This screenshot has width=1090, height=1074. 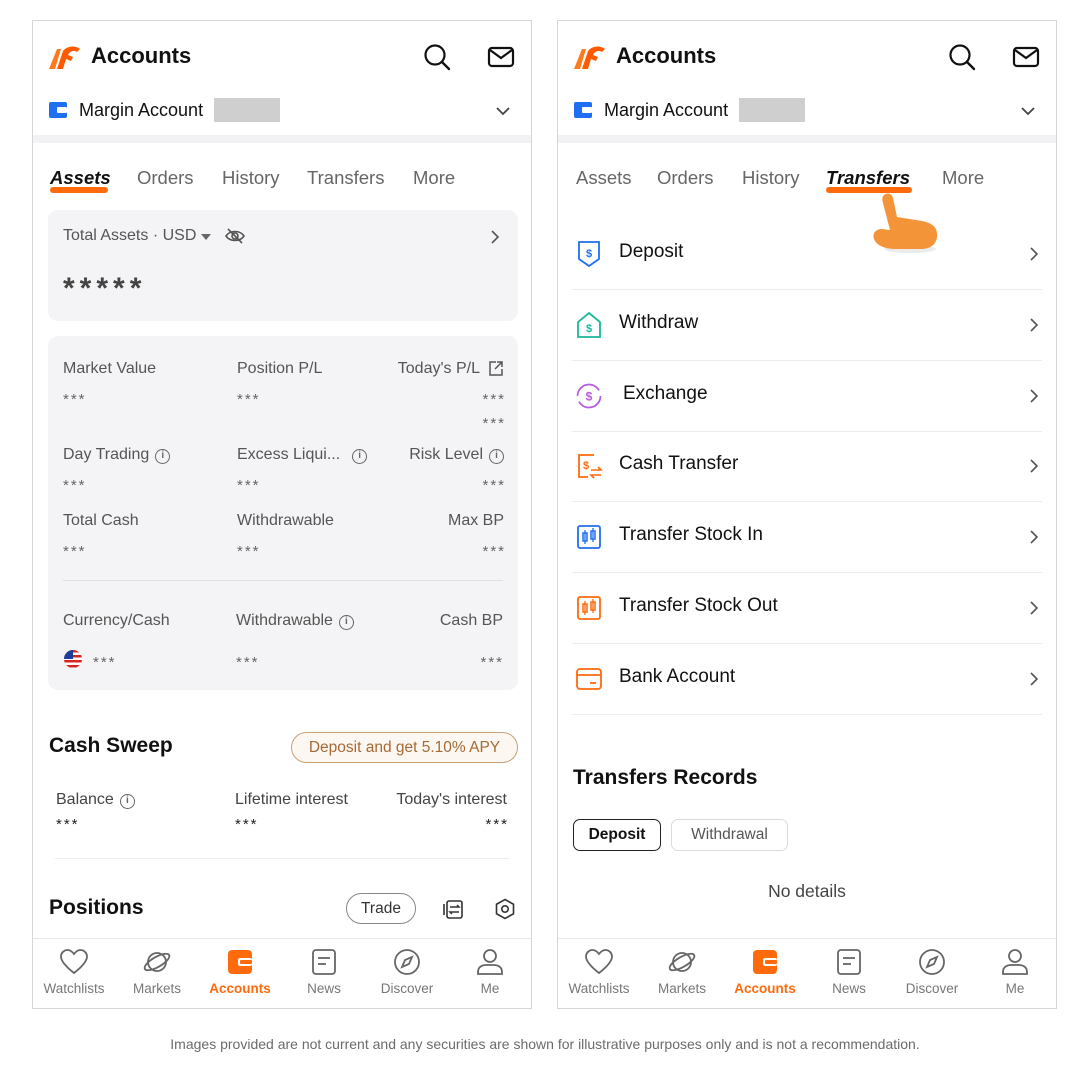 What do you see at coordinates (324, 988) in the screenshot?
I see `nav-label: News` at bounding box center [324, 988].